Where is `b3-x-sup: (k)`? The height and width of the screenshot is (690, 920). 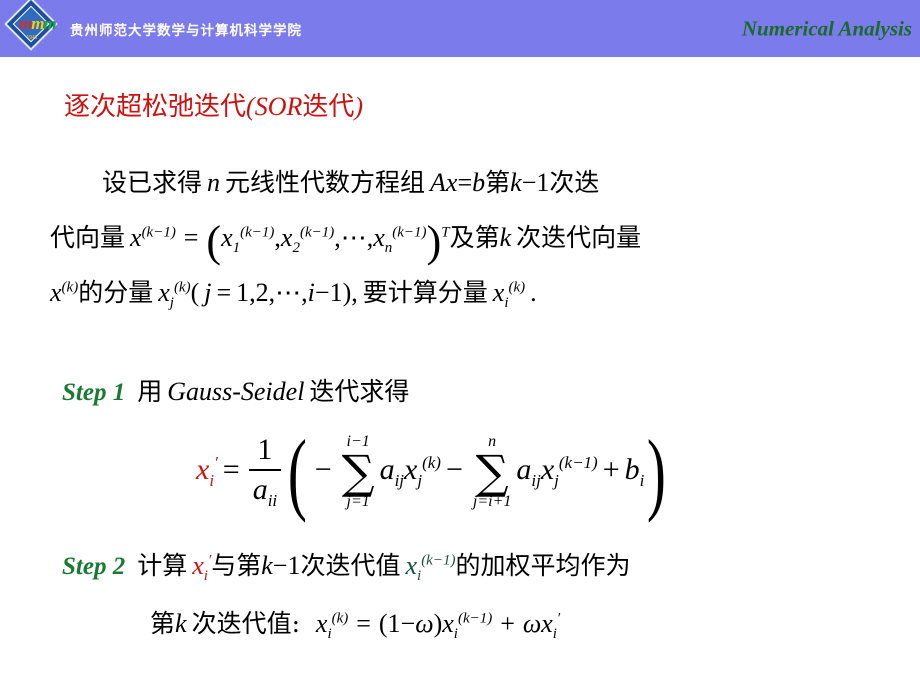 b3-x-sup: (k) is located at coordinates (70, 287).